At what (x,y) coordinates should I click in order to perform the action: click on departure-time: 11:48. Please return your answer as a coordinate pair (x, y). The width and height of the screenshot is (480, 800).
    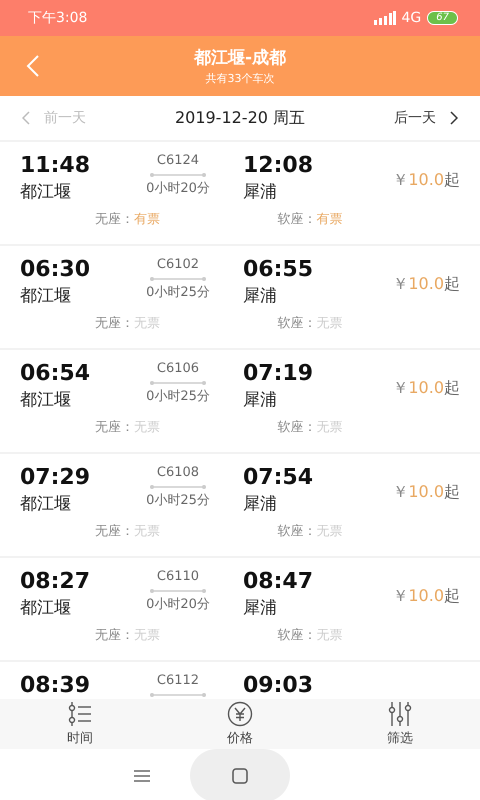
    Looking at the image, I should click on (56, 166).